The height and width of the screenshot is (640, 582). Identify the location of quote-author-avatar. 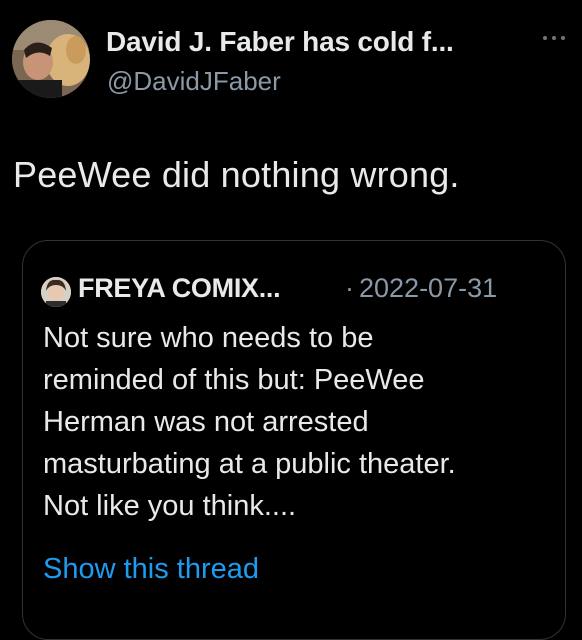
(56, 292).